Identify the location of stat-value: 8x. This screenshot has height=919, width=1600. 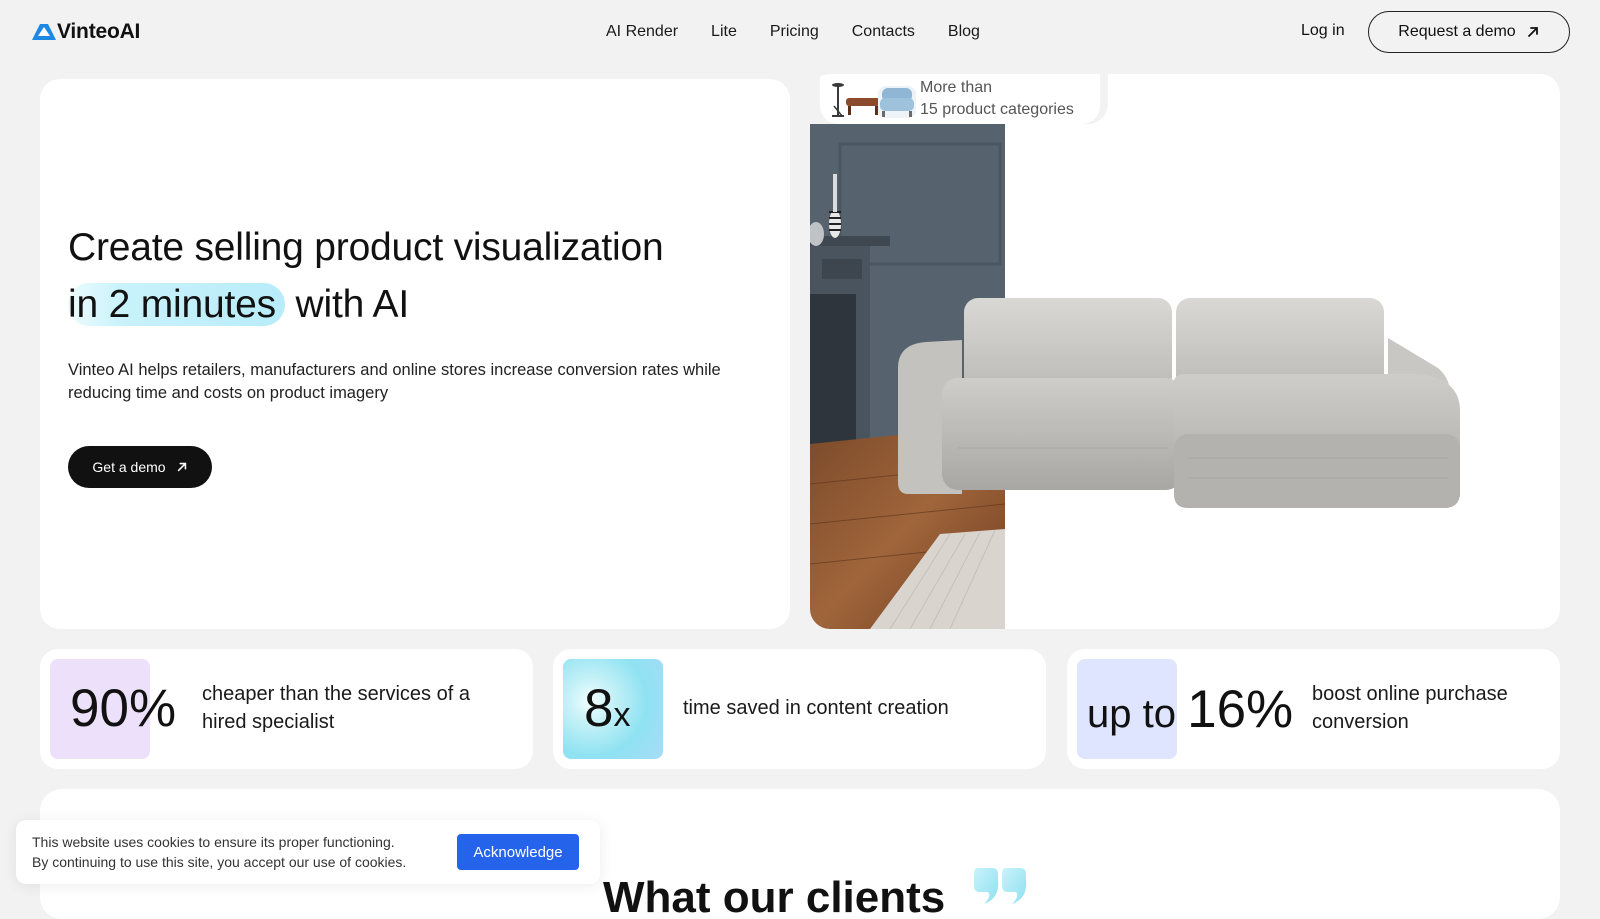
(607, 712).